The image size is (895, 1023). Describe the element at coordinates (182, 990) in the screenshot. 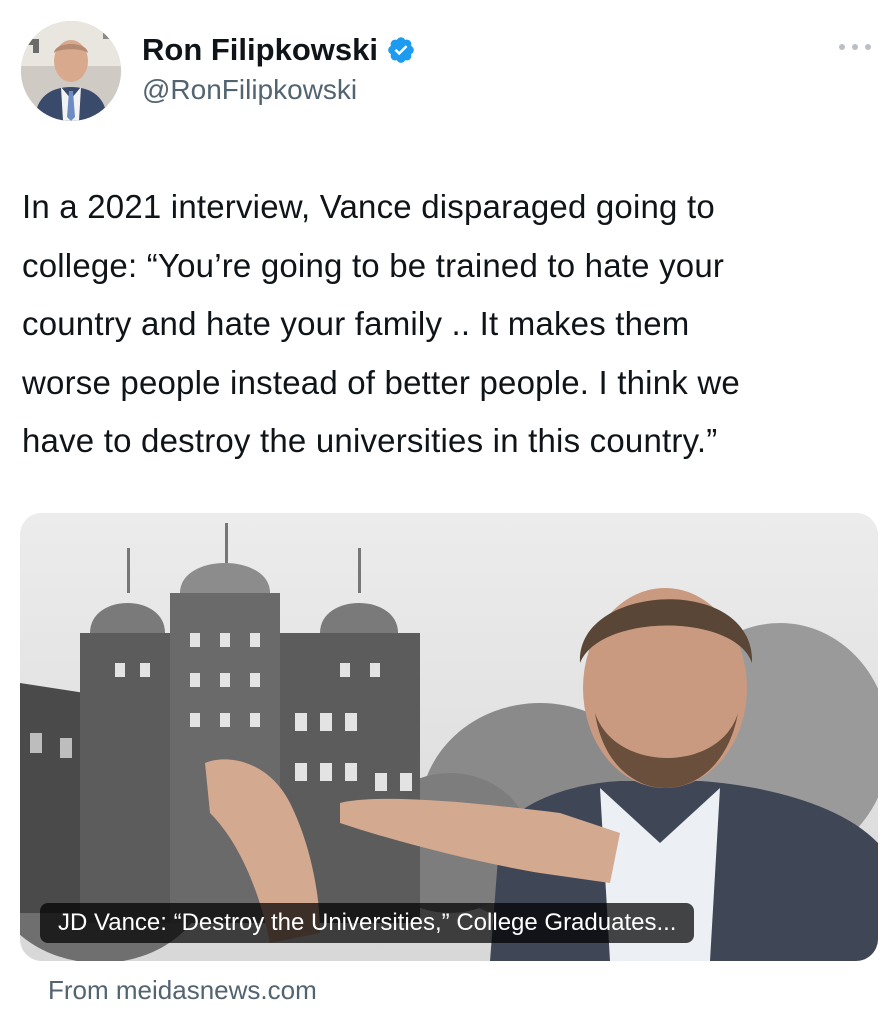

I see `link-source: From meidasnews.com` at that location.